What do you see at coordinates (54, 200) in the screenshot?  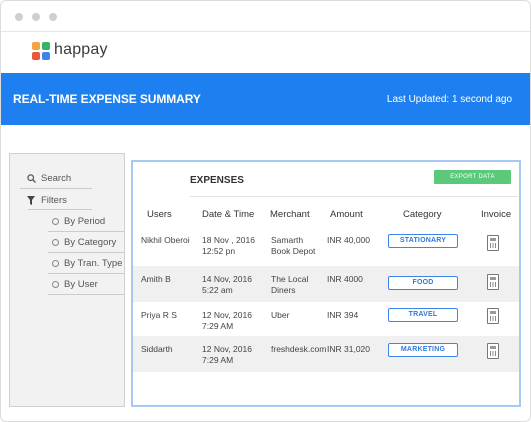 I see `filters-label: Filters` at bounding box center [54, 200].